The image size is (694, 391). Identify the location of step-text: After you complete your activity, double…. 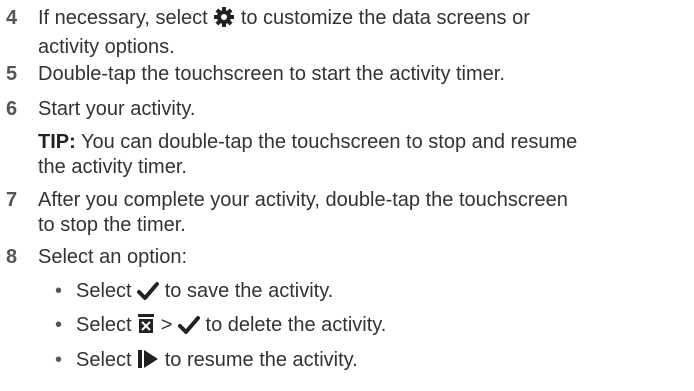
(303, 212).